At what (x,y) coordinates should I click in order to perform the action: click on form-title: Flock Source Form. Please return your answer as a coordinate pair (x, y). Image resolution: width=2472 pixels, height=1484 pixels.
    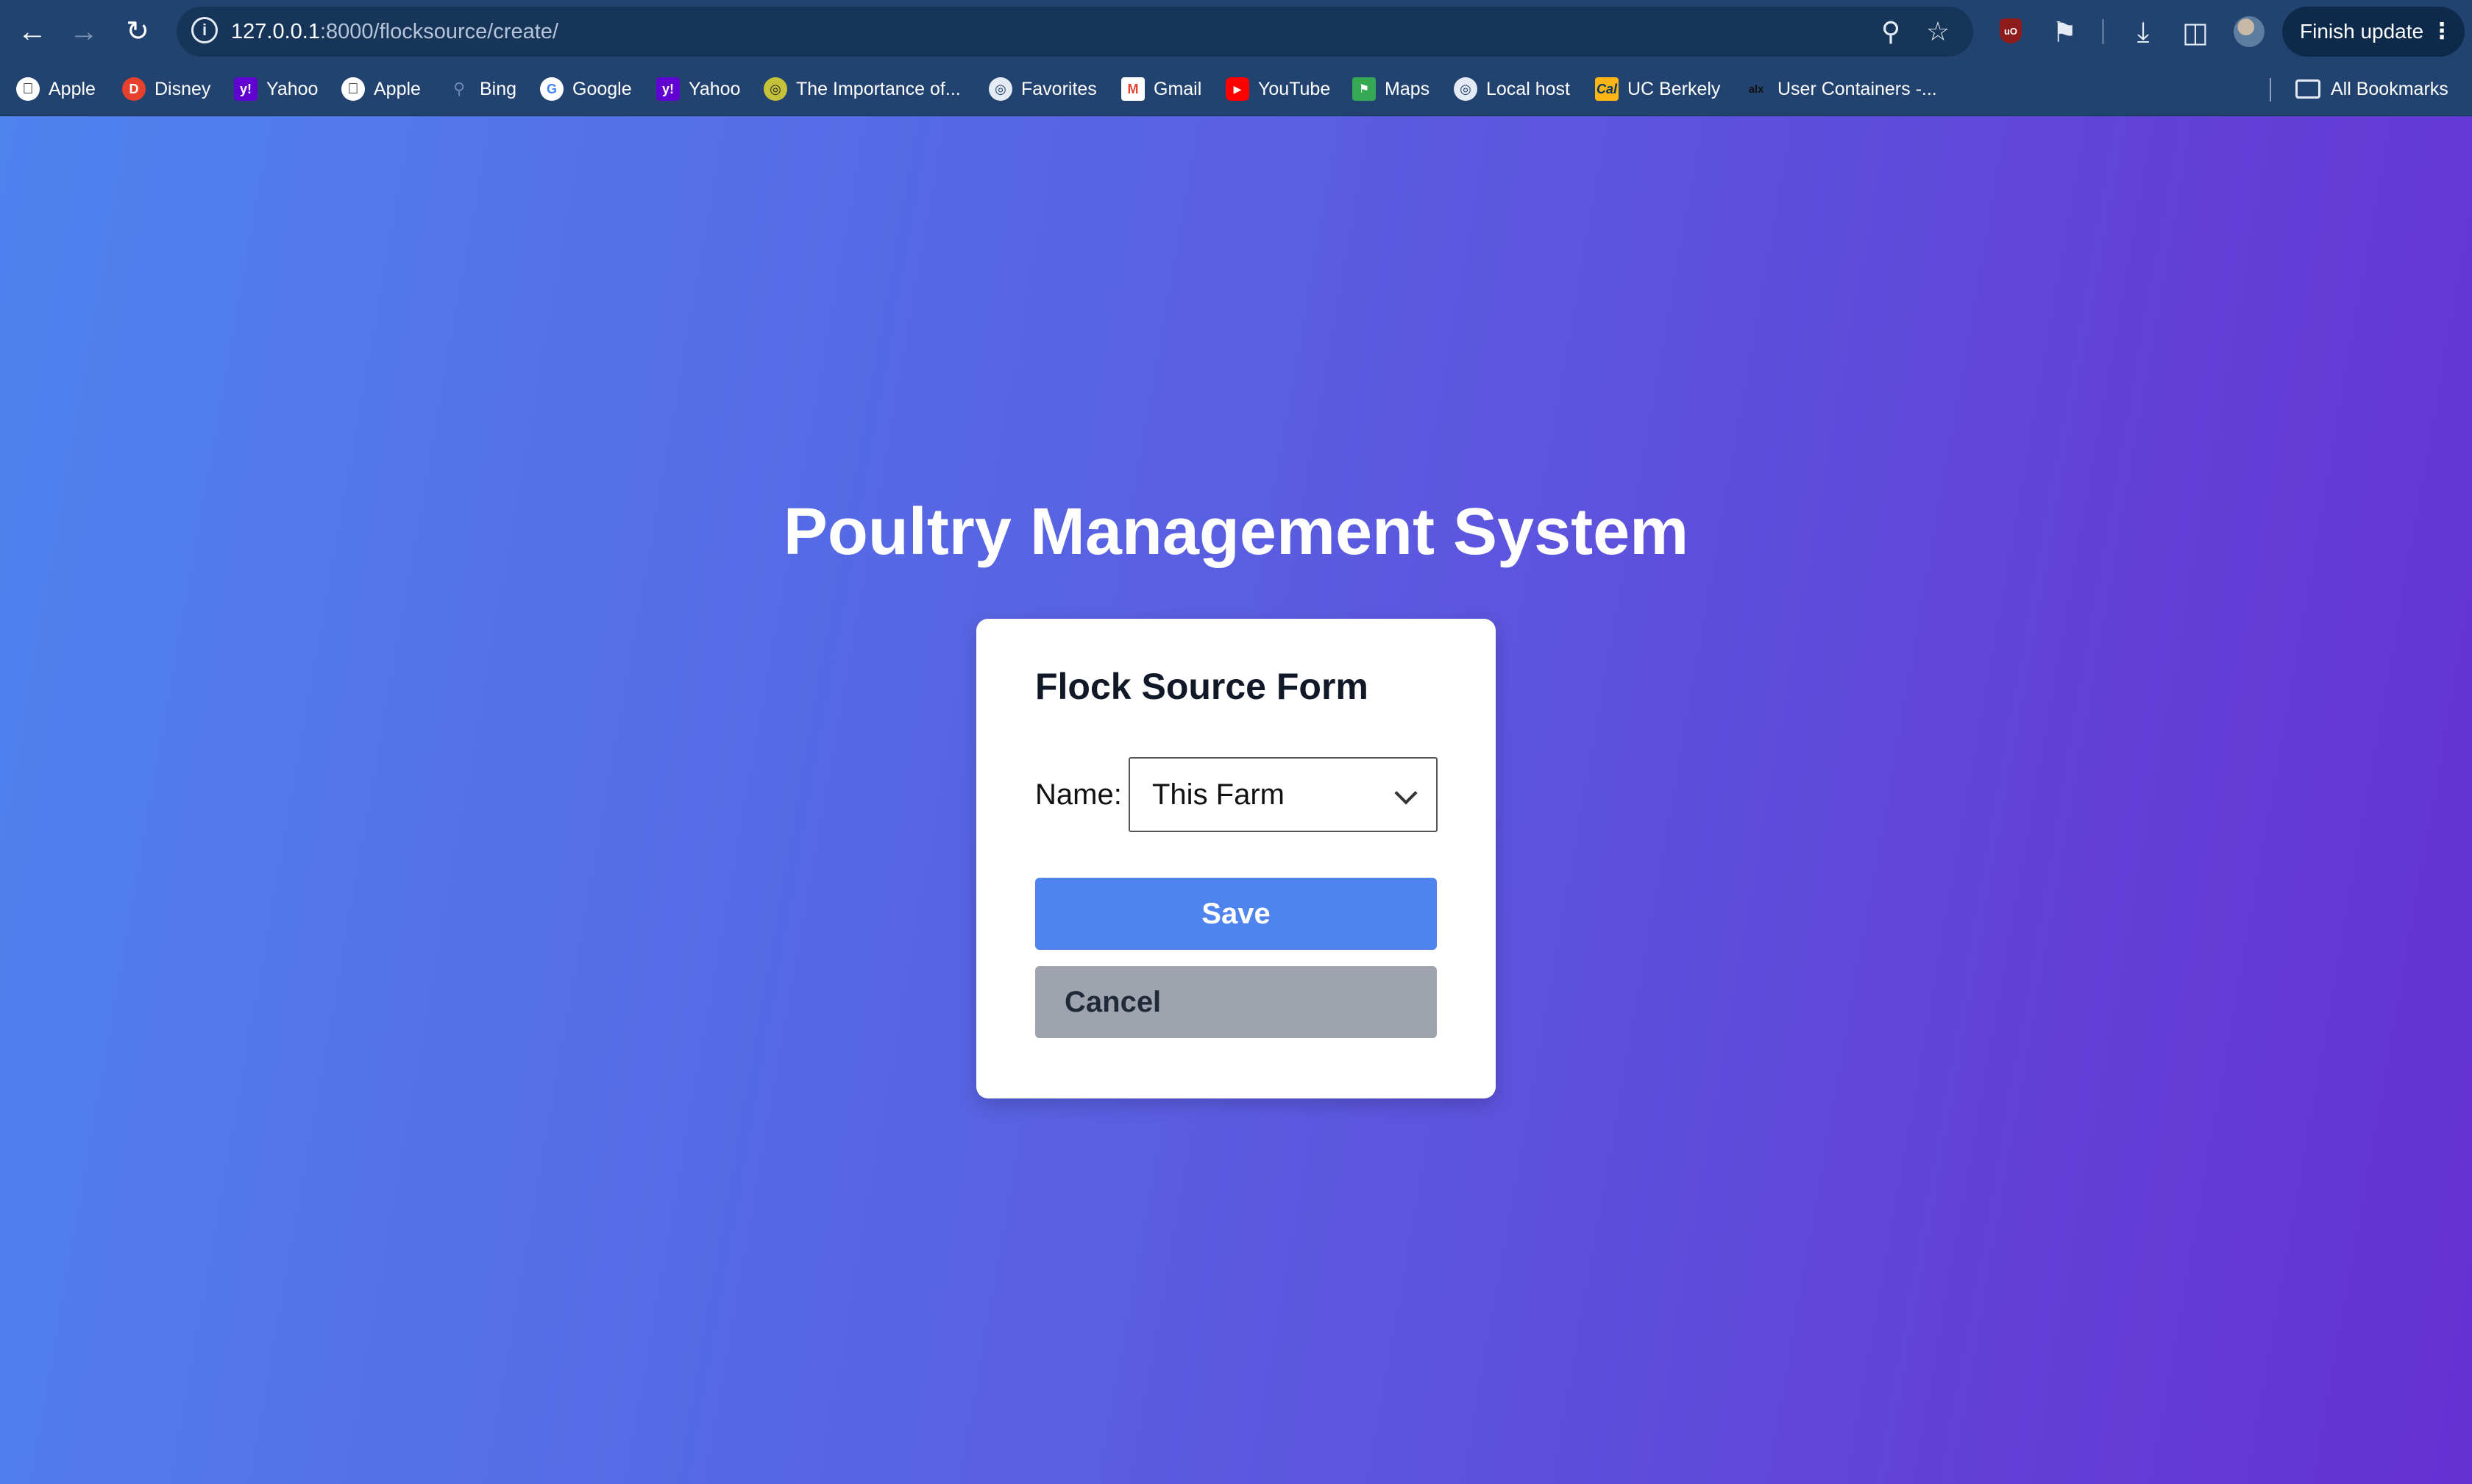
    Looking at the image, I should click on (1202, 686).